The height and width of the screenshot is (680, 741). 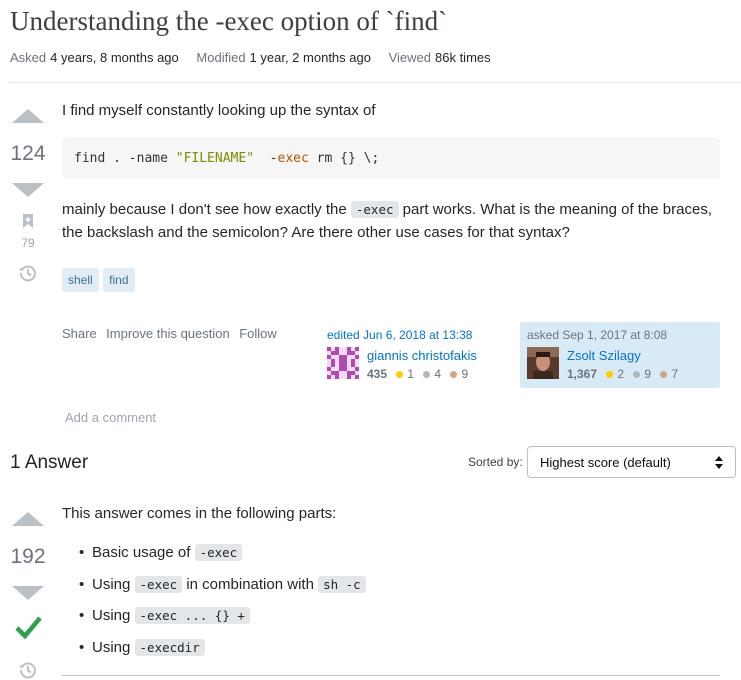 I want to click on viewed-value: 86k times, so click(x=463, y=57).